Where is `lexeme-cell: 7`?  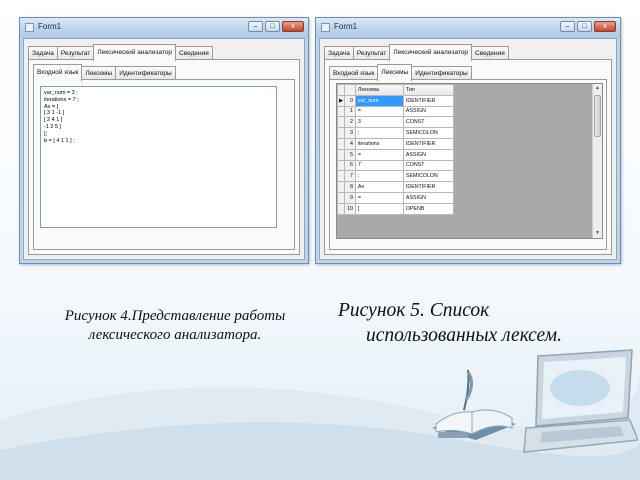 lexeme-cell: 7 is located at coordinates (379, 165).